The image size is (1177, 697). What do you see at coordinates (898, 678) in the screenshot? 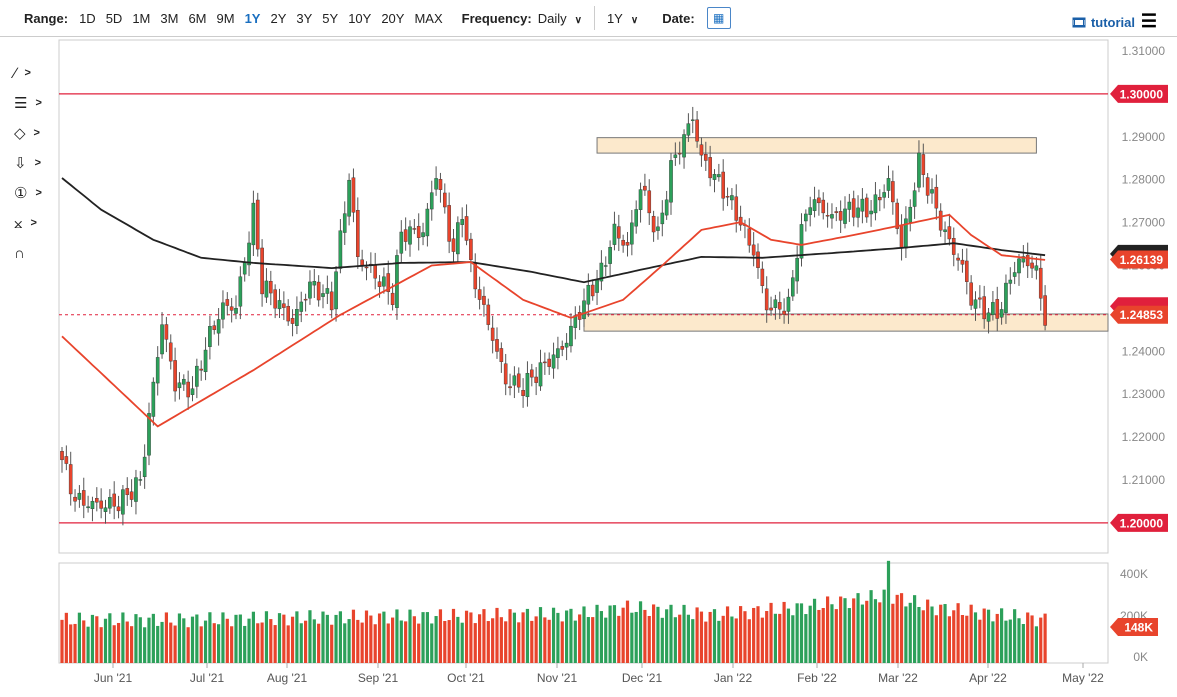
I see `x-tick-label: Mar '22` at bounding box center [898, 678].